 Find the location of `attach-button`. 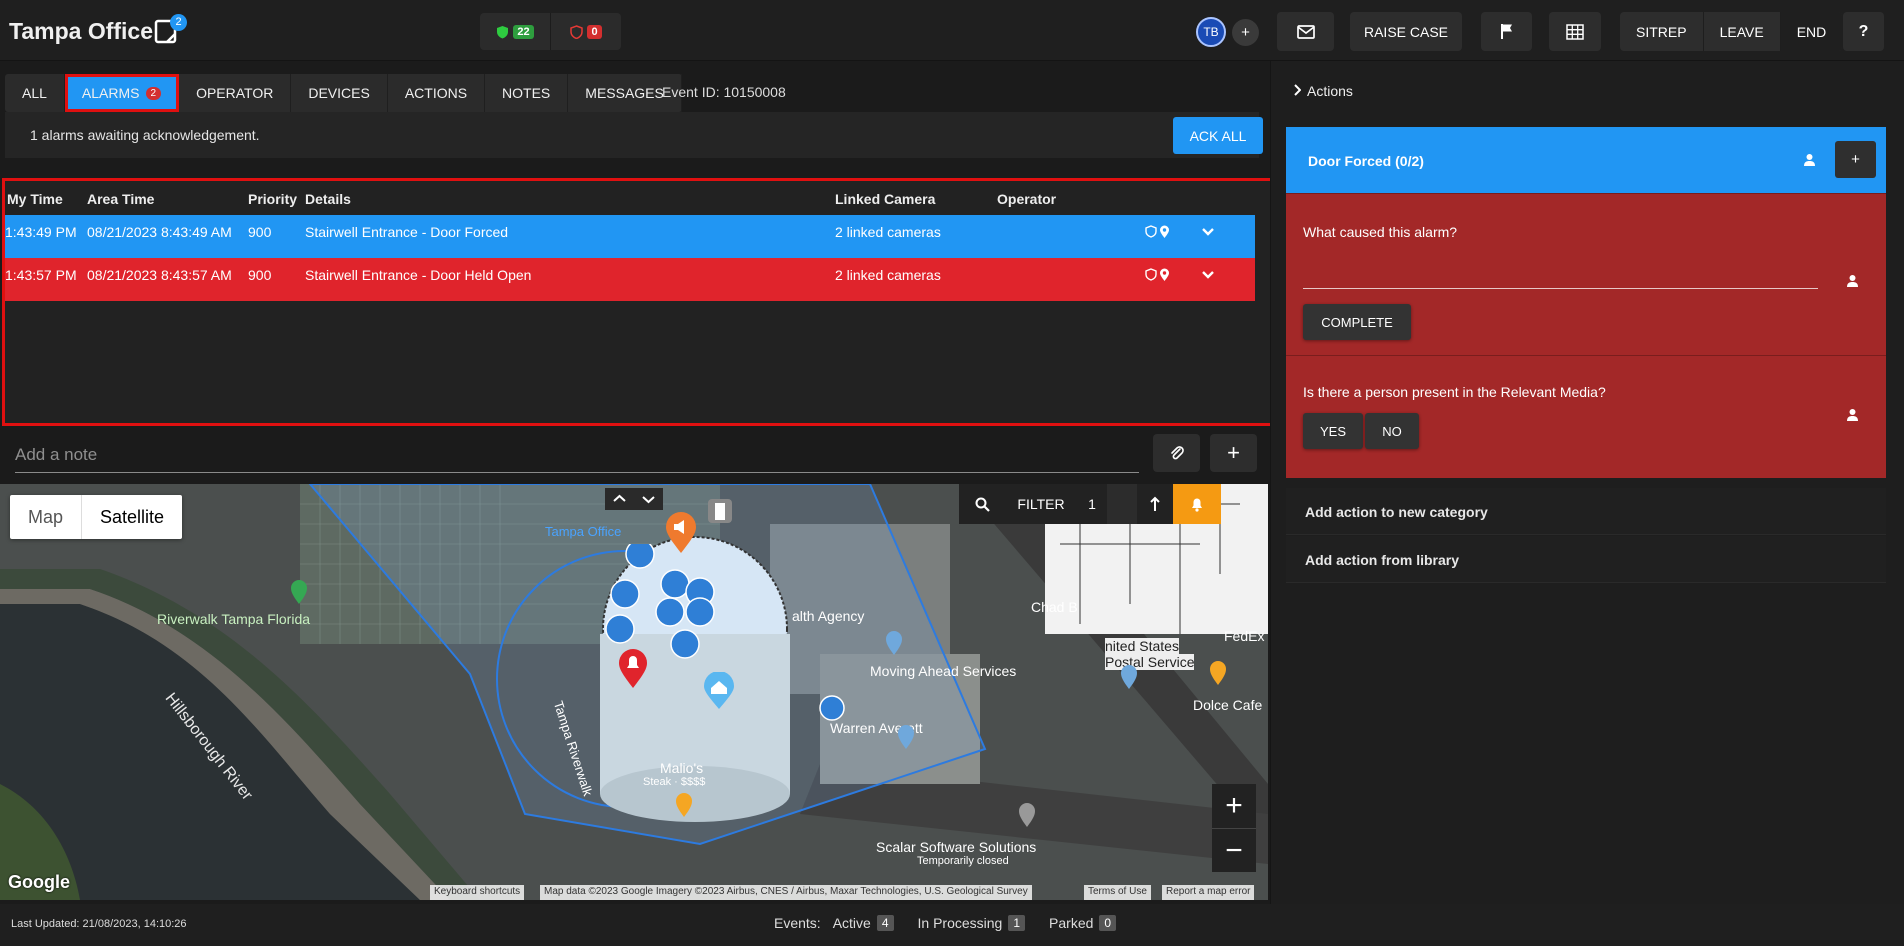

attach-button is located at coordinates (1176, 453).